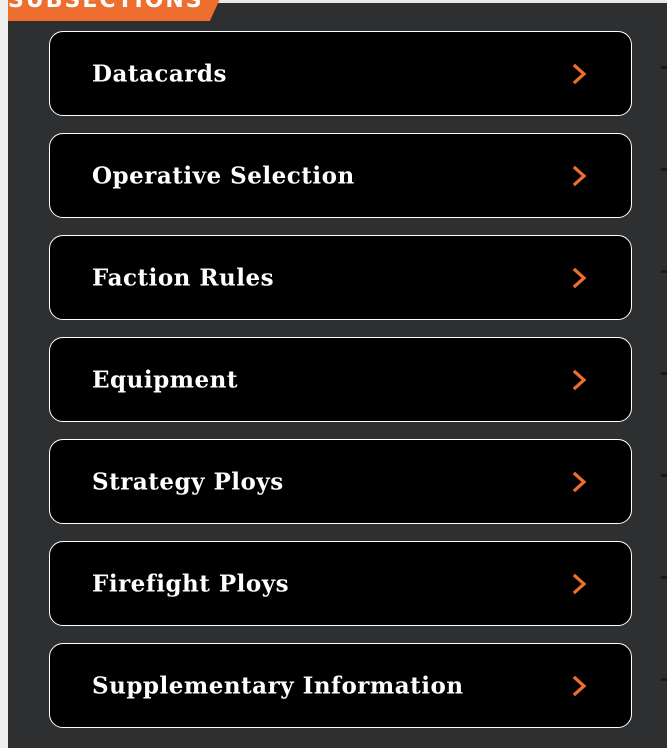  I want to click on nav-item-label: Equipment, so click(165, 379).